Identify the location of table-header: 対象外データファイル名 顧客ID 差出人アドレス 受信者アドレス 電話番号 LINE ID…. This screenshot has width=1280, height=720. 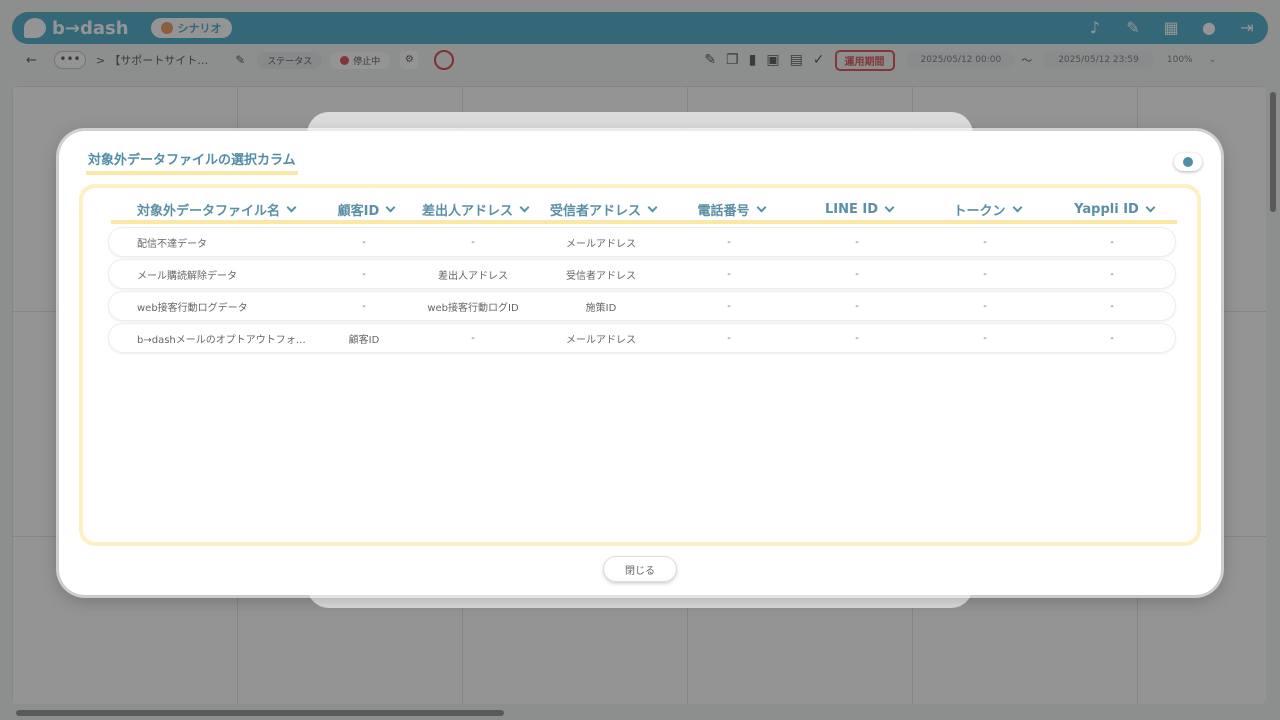
(644, 211).